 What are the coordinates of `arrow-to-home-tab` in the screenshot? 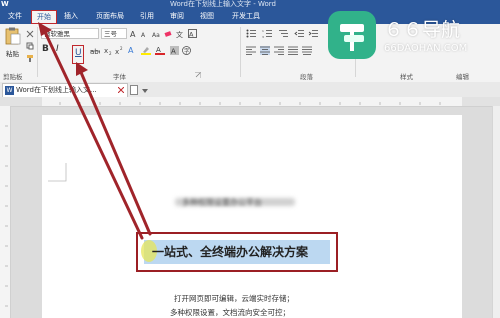 It's located at (93, 134).